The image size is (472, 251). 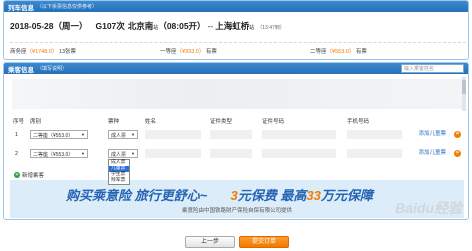 What do you see at coordinates (428, 208) in the screenshot?
I see `baidu-watermark: Baidu经验` at bounding box center [428, 208].